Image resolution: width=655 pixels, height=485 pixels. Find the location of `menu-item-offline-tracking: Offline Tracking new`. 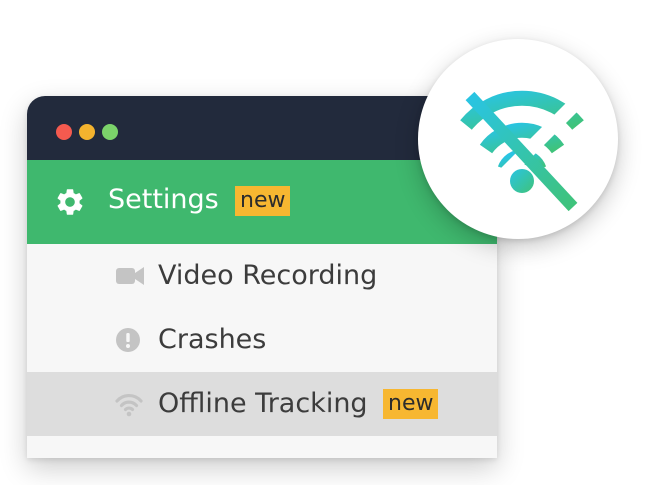

menu-item-offline-tracking: Offline Tracking new is located at coordinates (262, 404).